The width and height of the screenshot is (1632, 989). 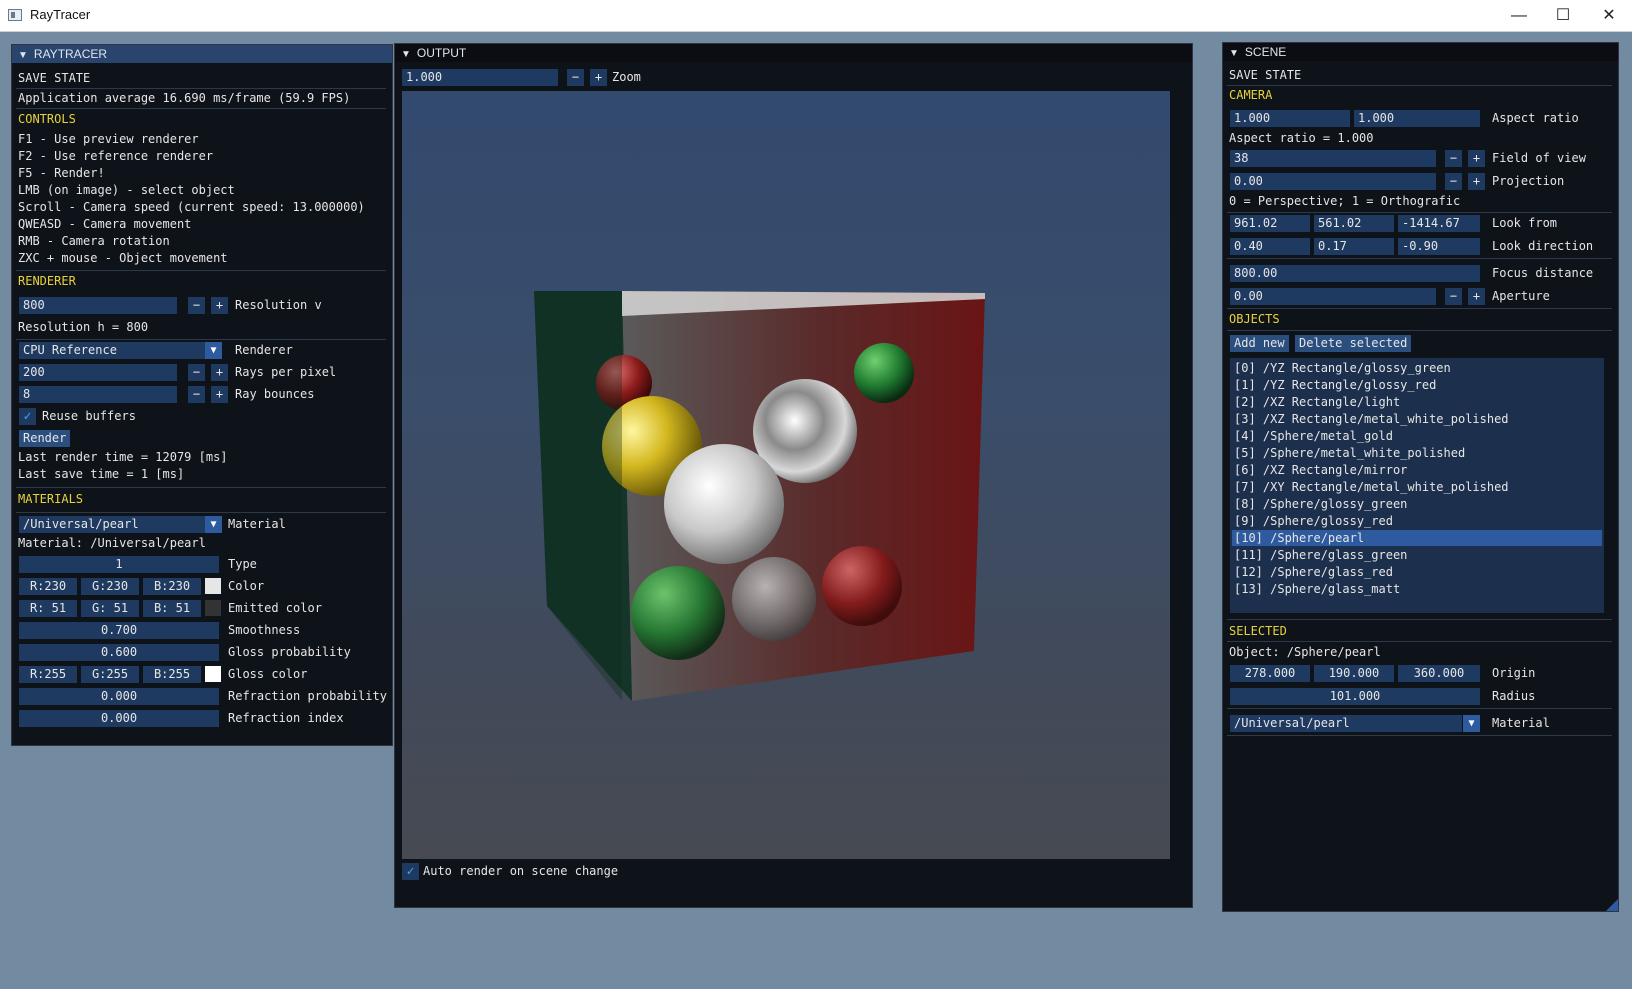 I want to click on color-swatch, so click(x=213, y=586).